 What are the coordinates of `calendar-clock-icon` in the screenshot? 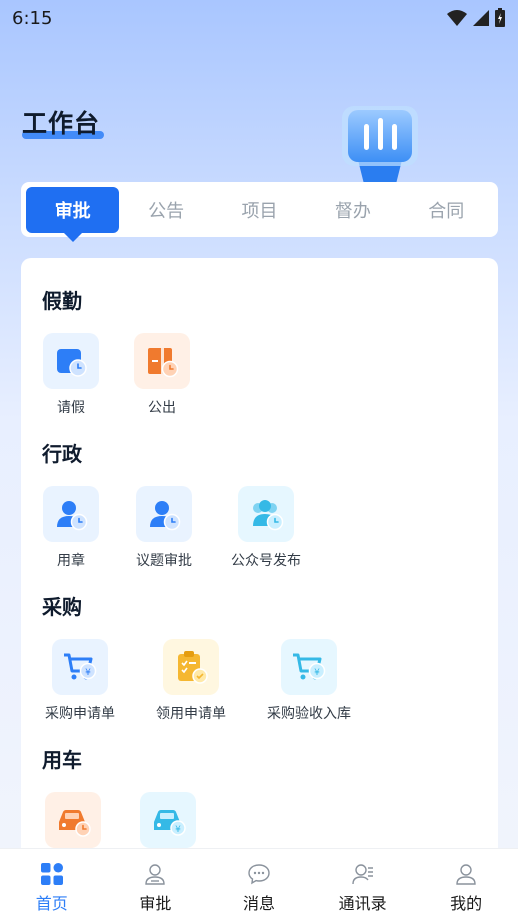 It's located at (71, 361).